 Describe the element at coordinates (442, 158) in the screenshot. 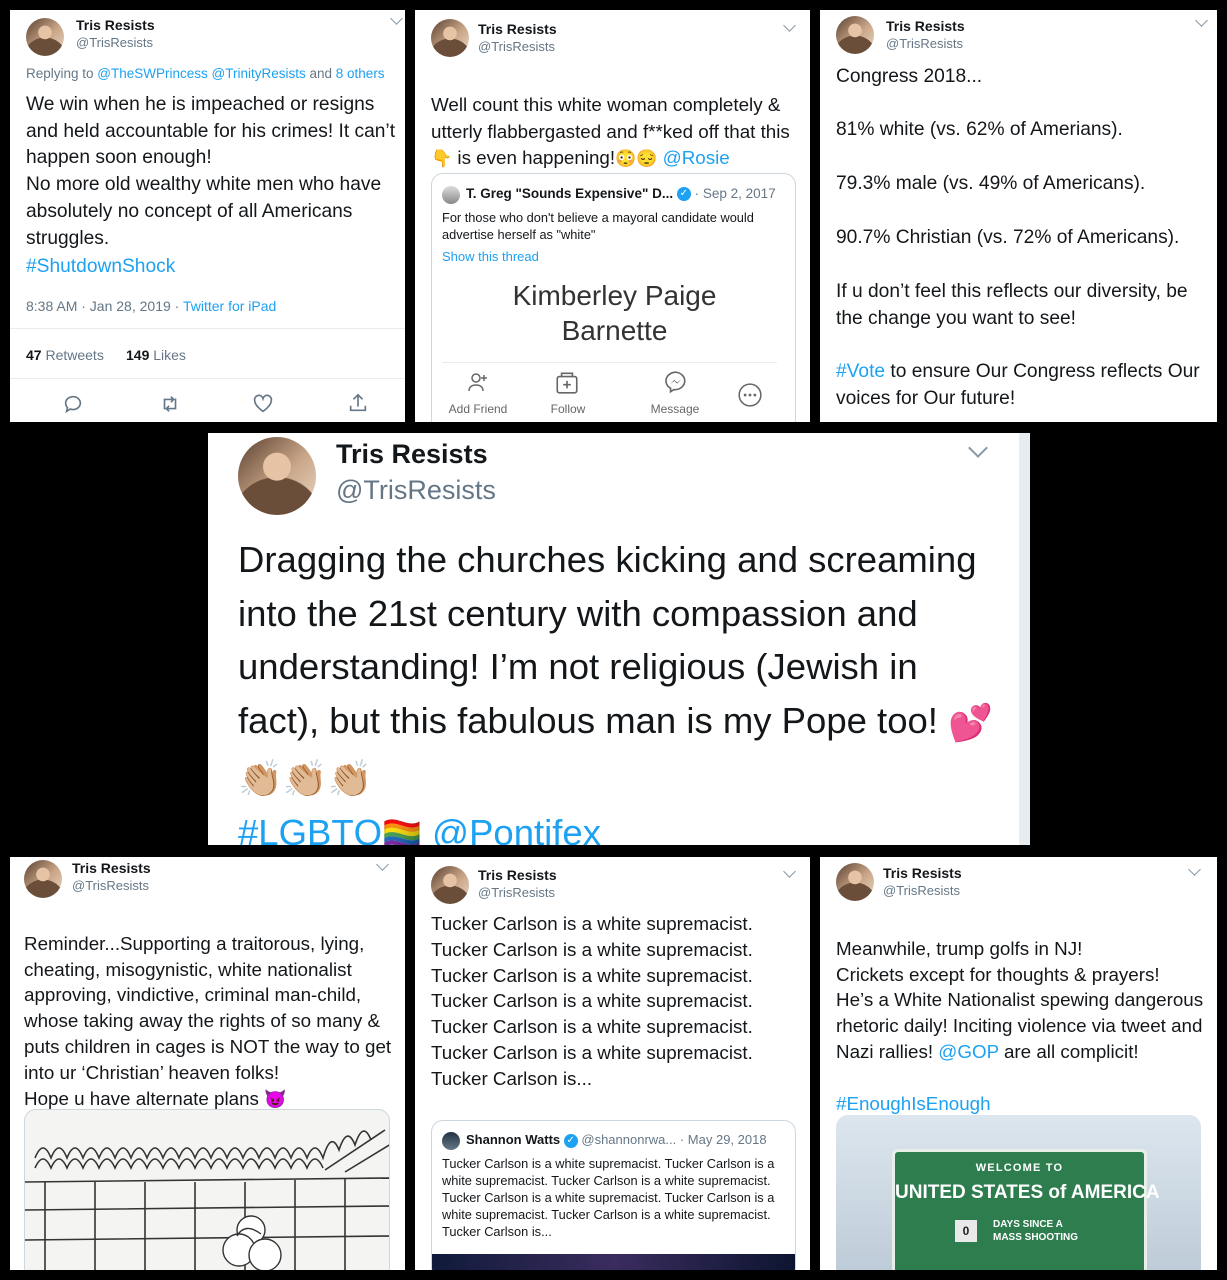

I see `pointing-down-emoji-icon: 👇` at that location.